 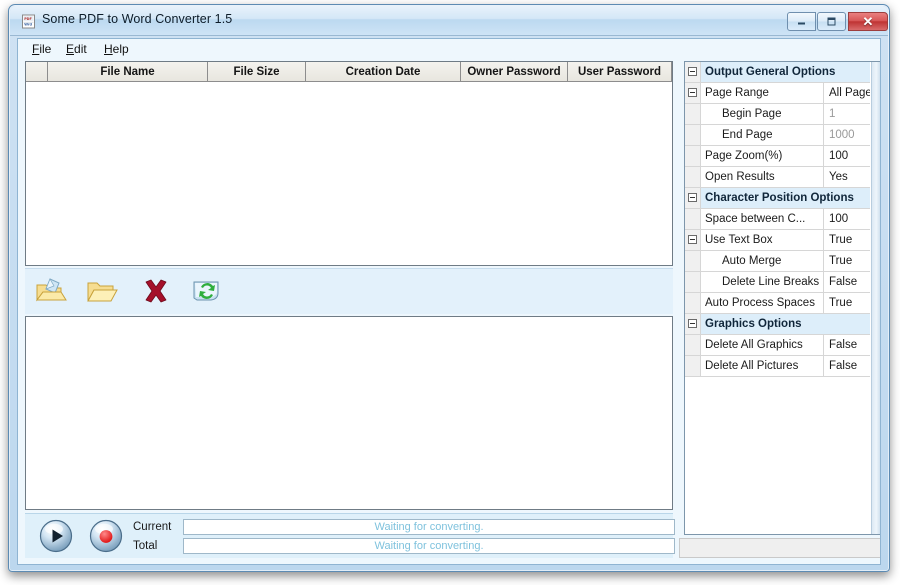 What do you see at coordinates (777, 455) in the screenshot?
I see `property-grid-empty-area` at bounding box center [777, 455].